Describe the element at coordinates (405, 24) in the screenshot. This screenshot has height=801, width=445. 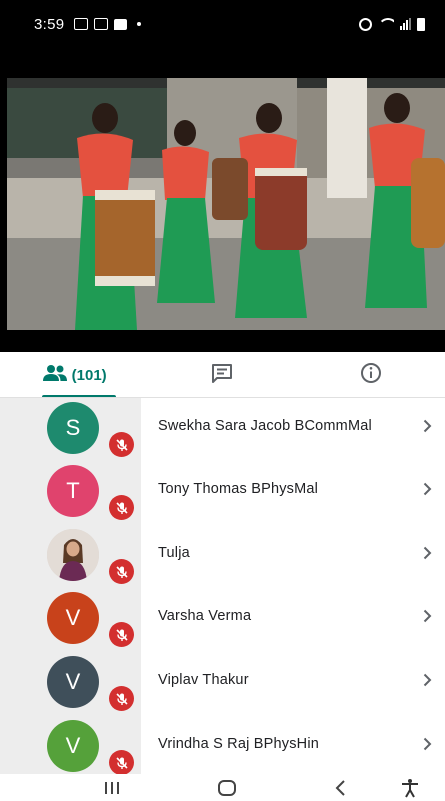
I see `signal-icon` at that location.